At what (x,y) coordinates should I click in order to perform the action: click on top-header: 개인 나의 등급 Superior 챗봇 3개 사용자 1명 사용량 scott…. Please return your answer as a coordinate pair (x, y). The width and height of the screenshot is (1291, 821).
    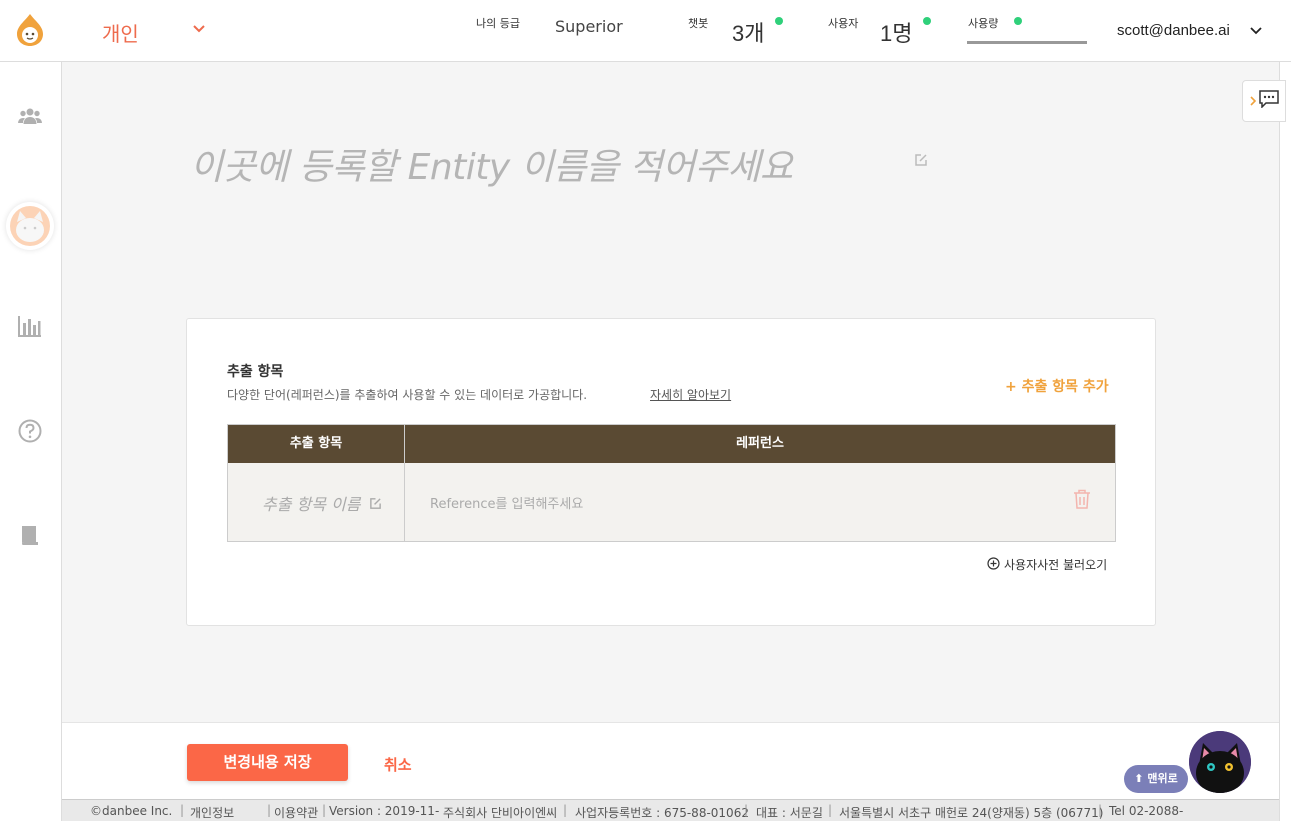
    Looking at the image, I should click on (645, 31).